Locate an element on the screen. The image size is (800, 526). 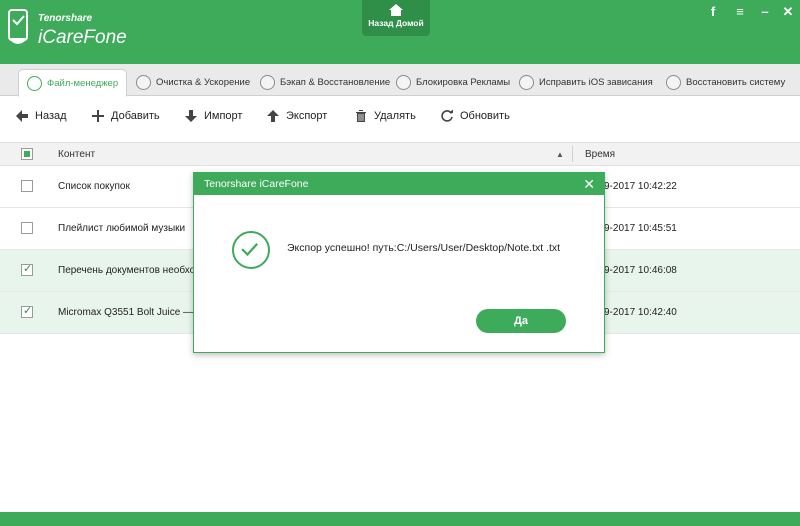
tab-label: Очистка & Ускорение is located at coordinates (203, 82).